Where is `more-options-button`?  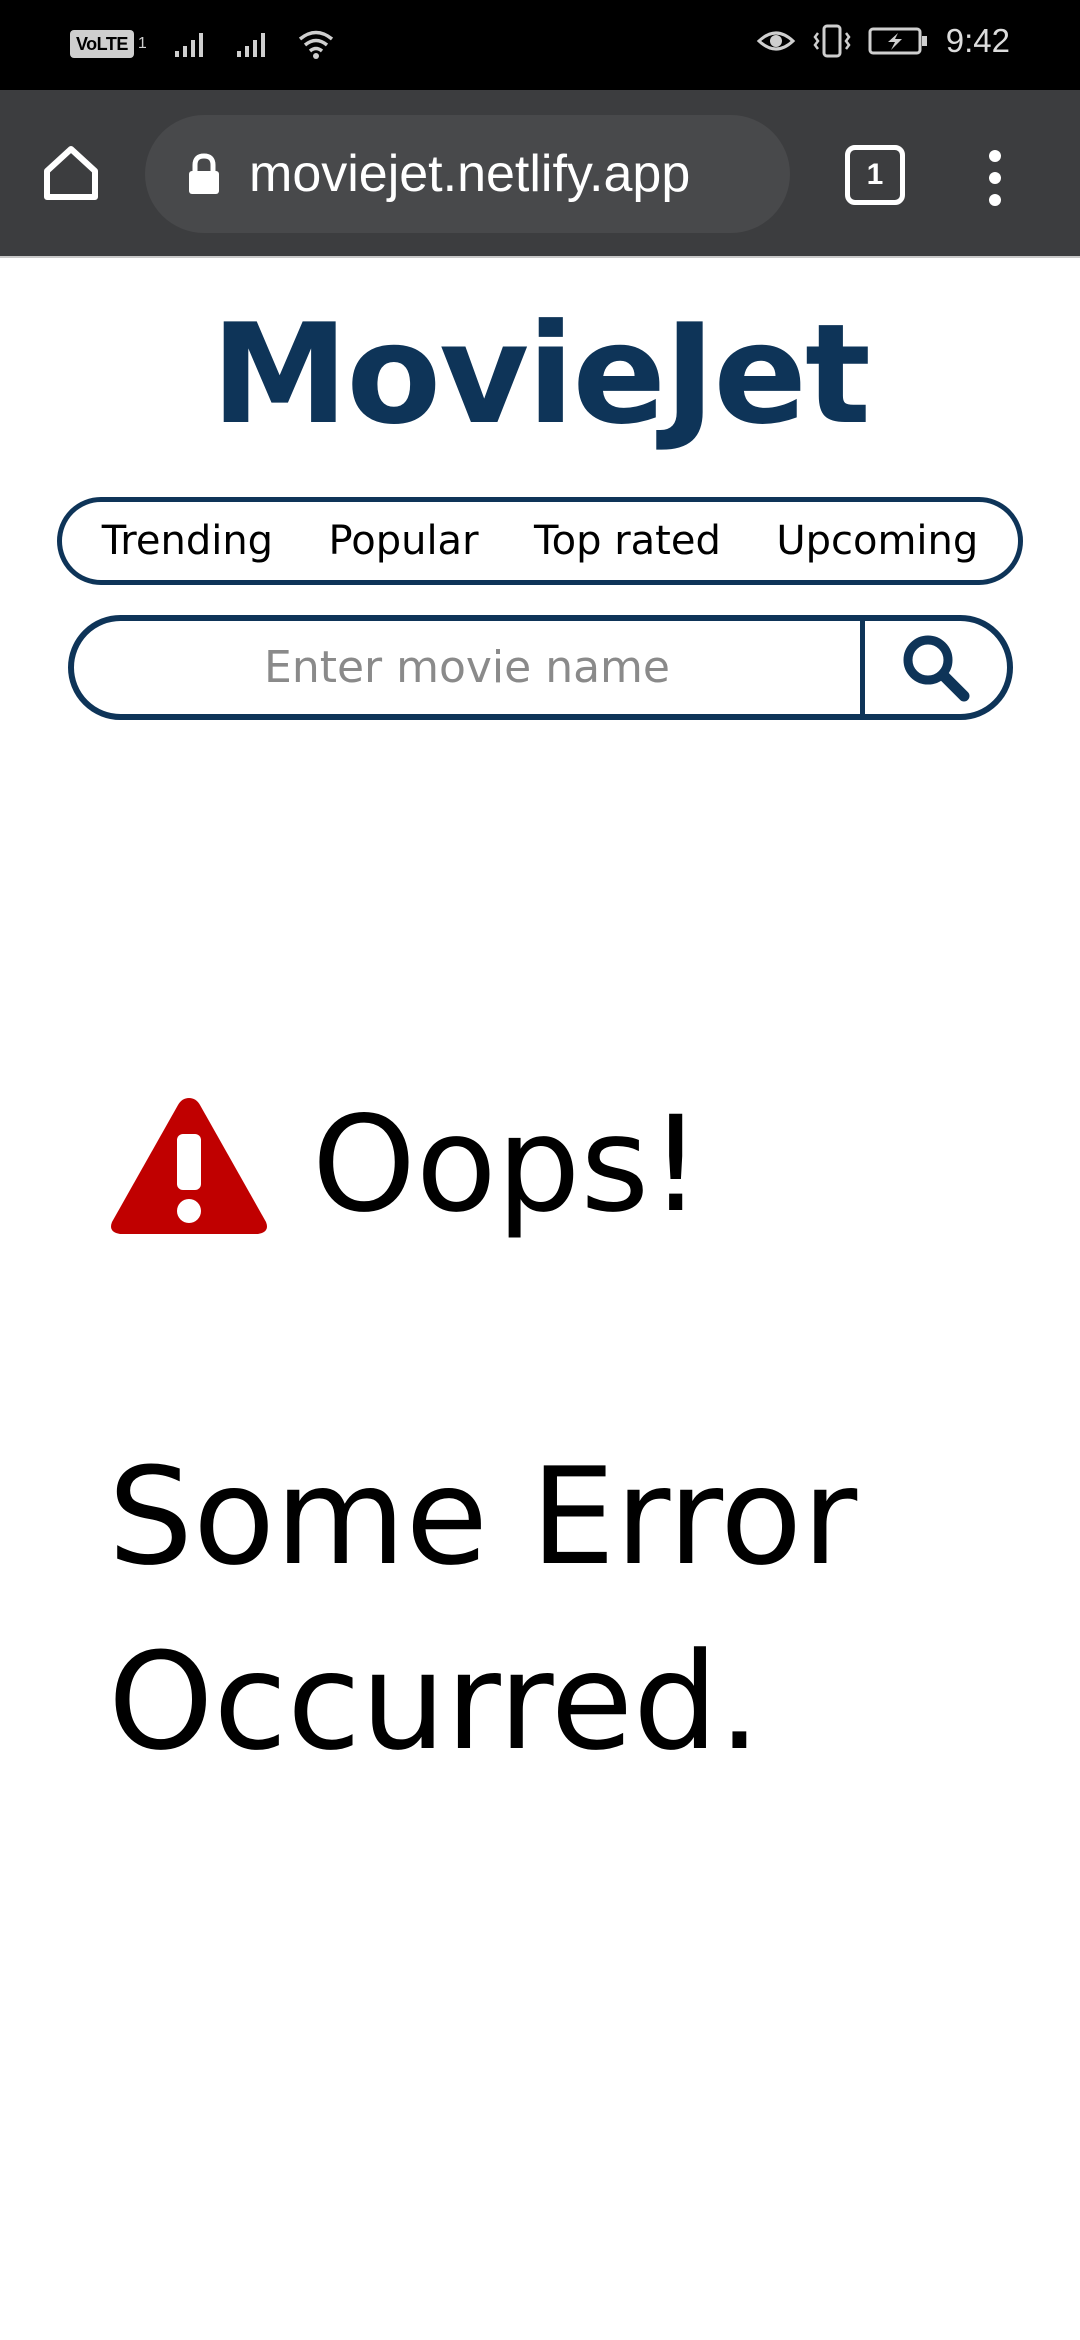
more-options-button is located at coordinates (995, 178).